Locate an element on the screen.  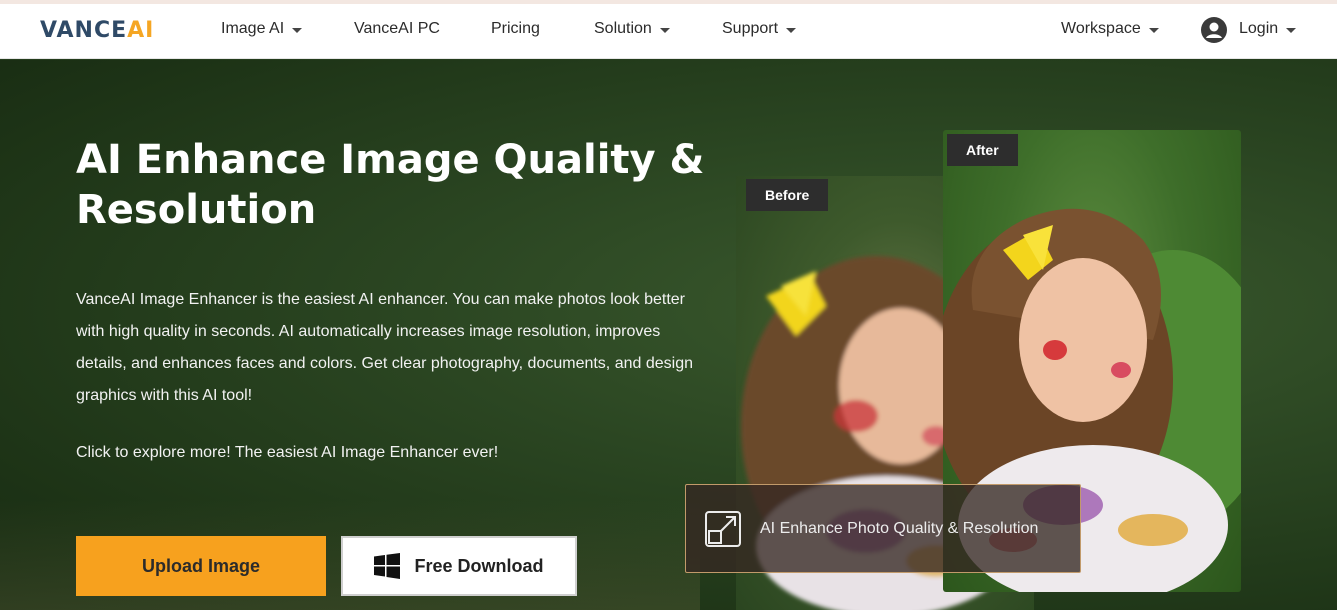
user-avatar-icon is located at coordinates (1214, 30).